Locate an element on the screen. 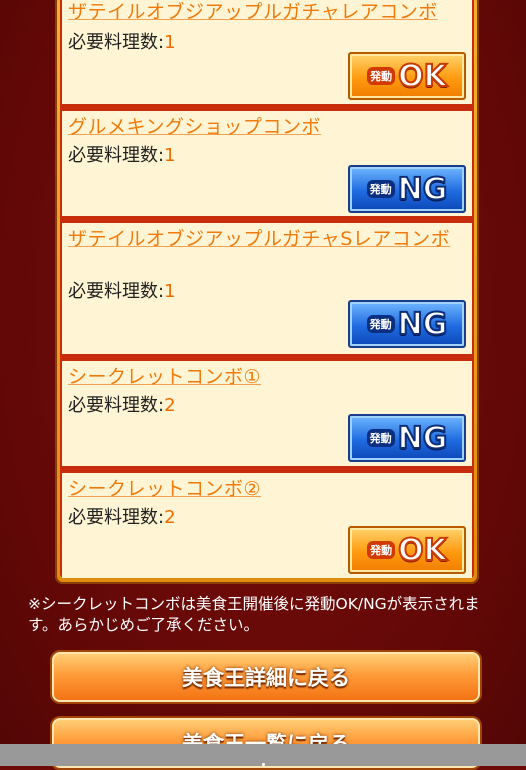 The width and height of the screenshot is (526, 770). combo-title-link: シークレットコンボ② is located at coordinates (267, 489).